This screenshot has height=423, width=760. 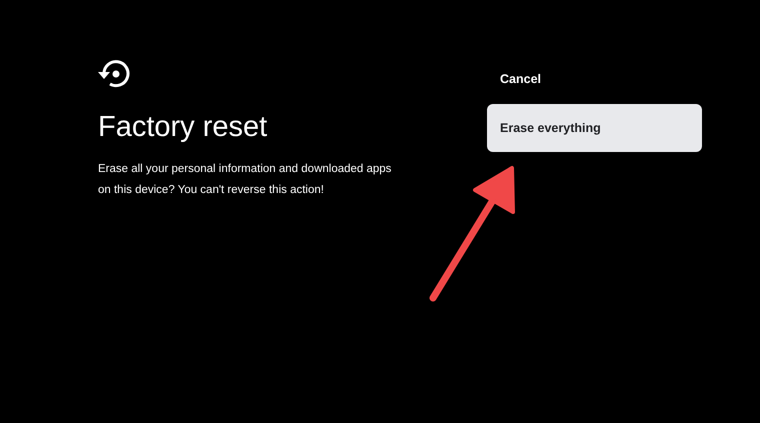 What do you see at coordinates (183, 127) in the screenshot?
I see `dialog-title: Factory reset` at bounding box center [183, 127].